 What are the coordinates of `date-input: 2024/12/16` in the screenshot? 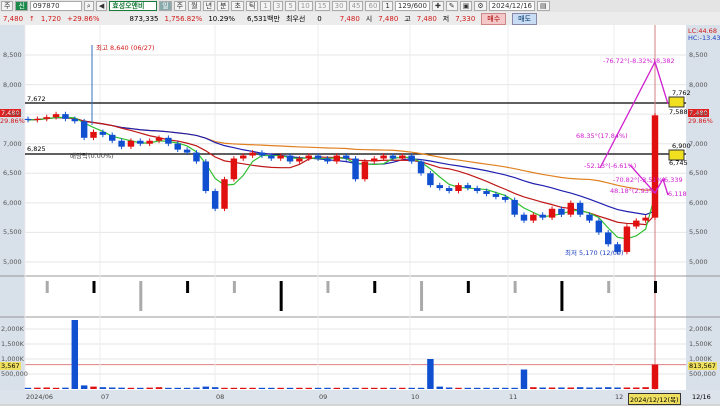 It's located at (511, 6).